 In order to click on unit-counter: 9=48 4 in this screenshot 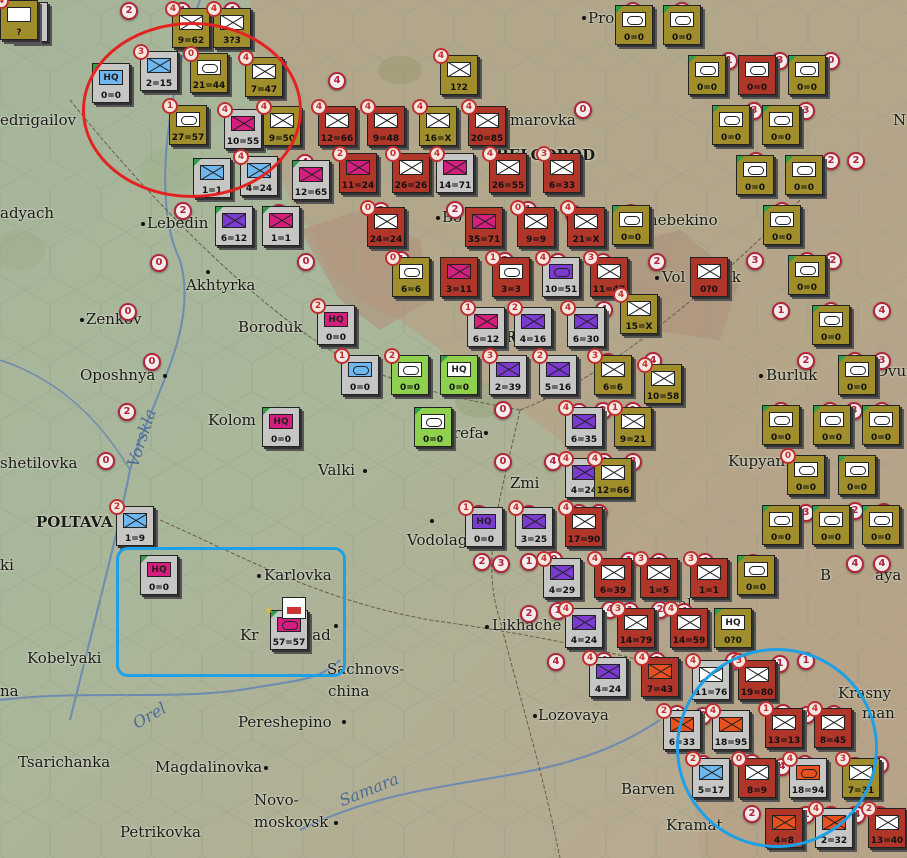, I will do `click(382, 122)`.